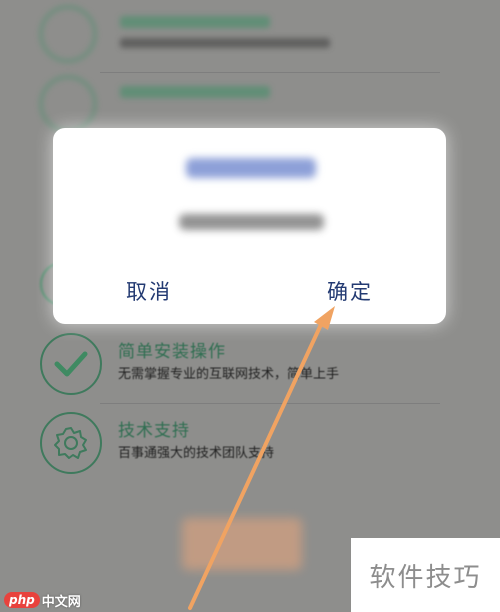  I want to click on site-name: 中文网, so click(61, 602).